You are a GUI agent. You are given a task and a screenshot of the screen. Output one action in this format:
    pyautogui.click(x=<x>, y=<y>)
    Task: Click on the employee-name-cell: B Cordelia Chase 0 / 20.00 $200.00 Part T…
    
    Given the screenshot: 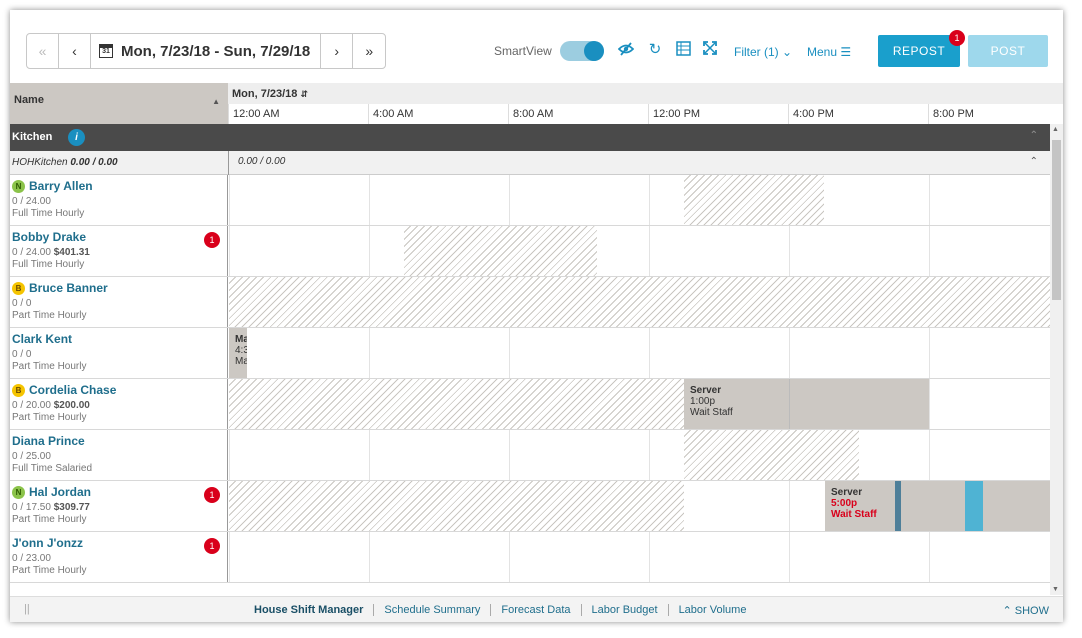 What is the action you would take?
    pyautogui.click(x=119, y=404)
    